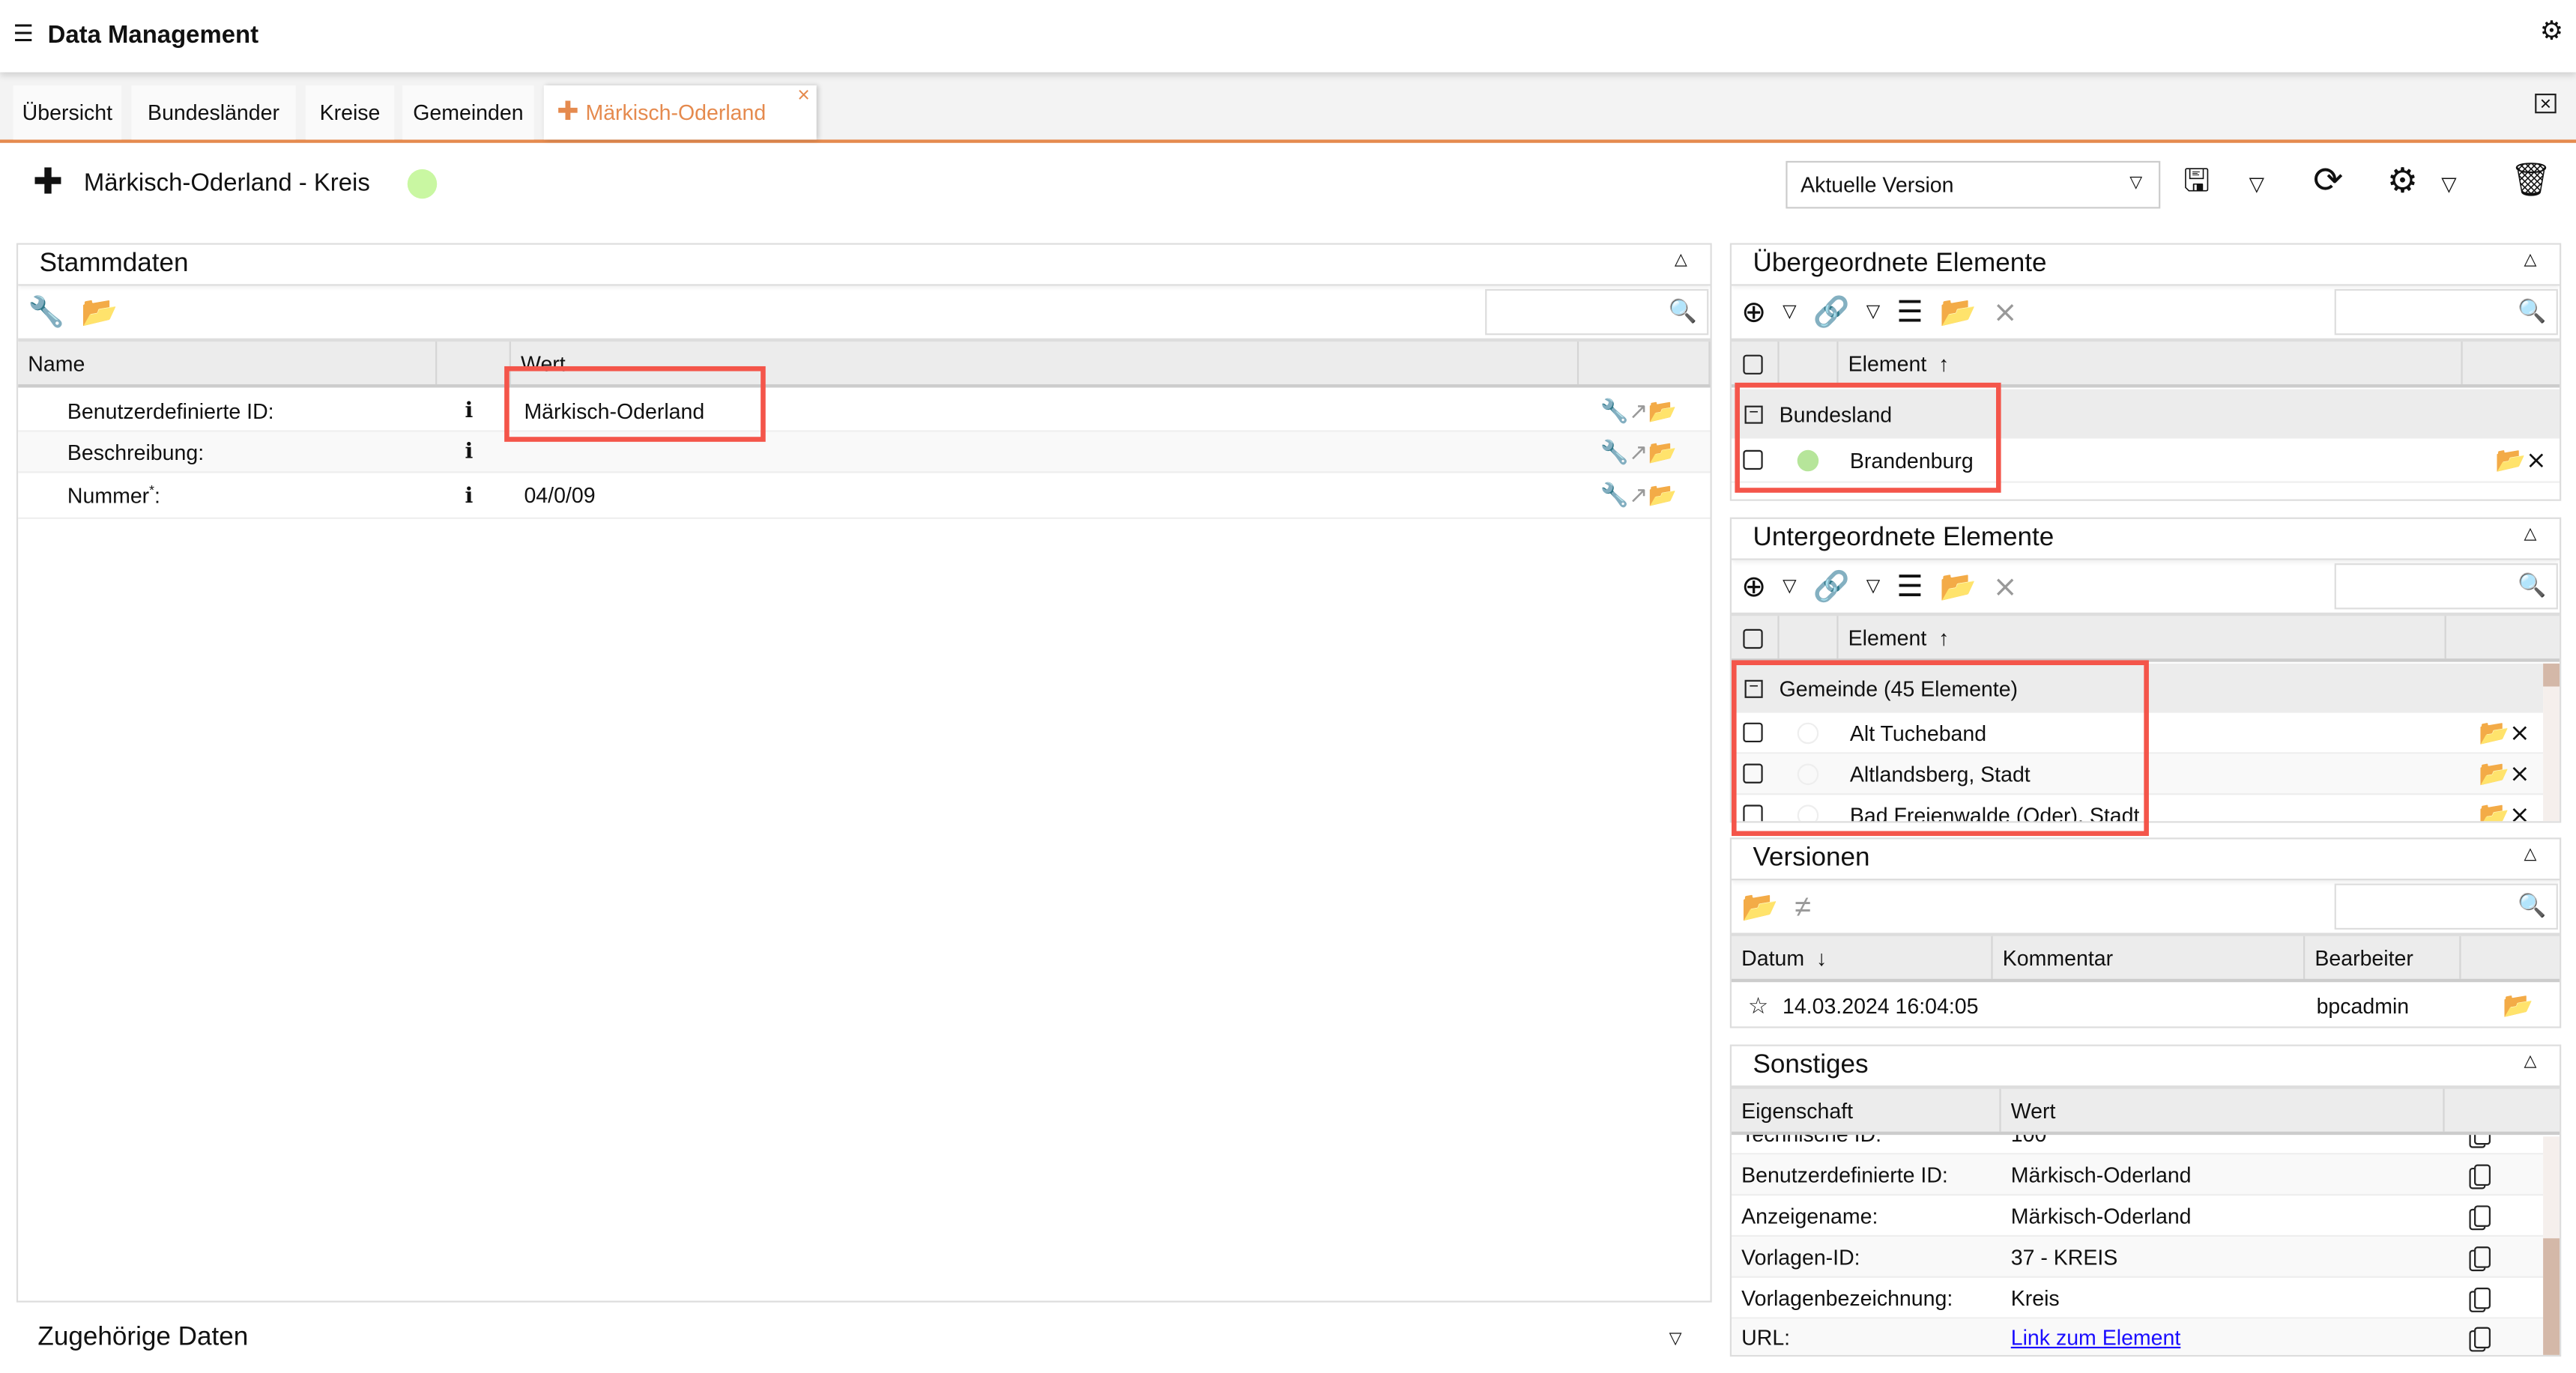 The image size is (2576, 1373). Describe the element at coordinates (2096, 1337) in the screenshot. I see `link-zum-element: Link zum Element` at that location.